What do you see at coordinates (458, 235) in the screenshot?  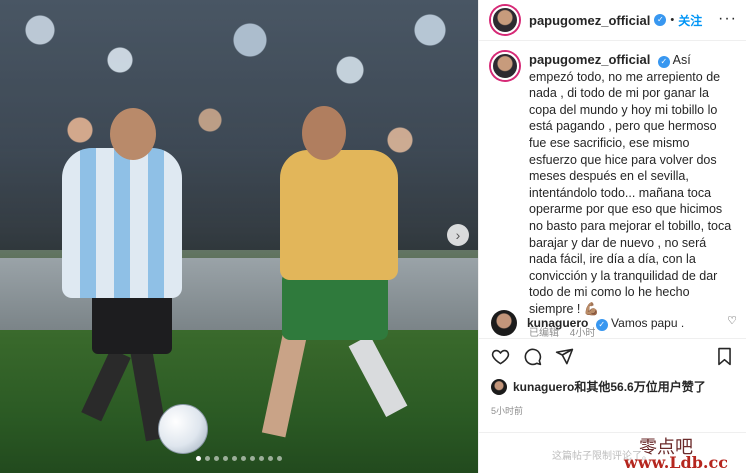 I see `chevron-right-icon: ›` at bounding box center [458, 235].